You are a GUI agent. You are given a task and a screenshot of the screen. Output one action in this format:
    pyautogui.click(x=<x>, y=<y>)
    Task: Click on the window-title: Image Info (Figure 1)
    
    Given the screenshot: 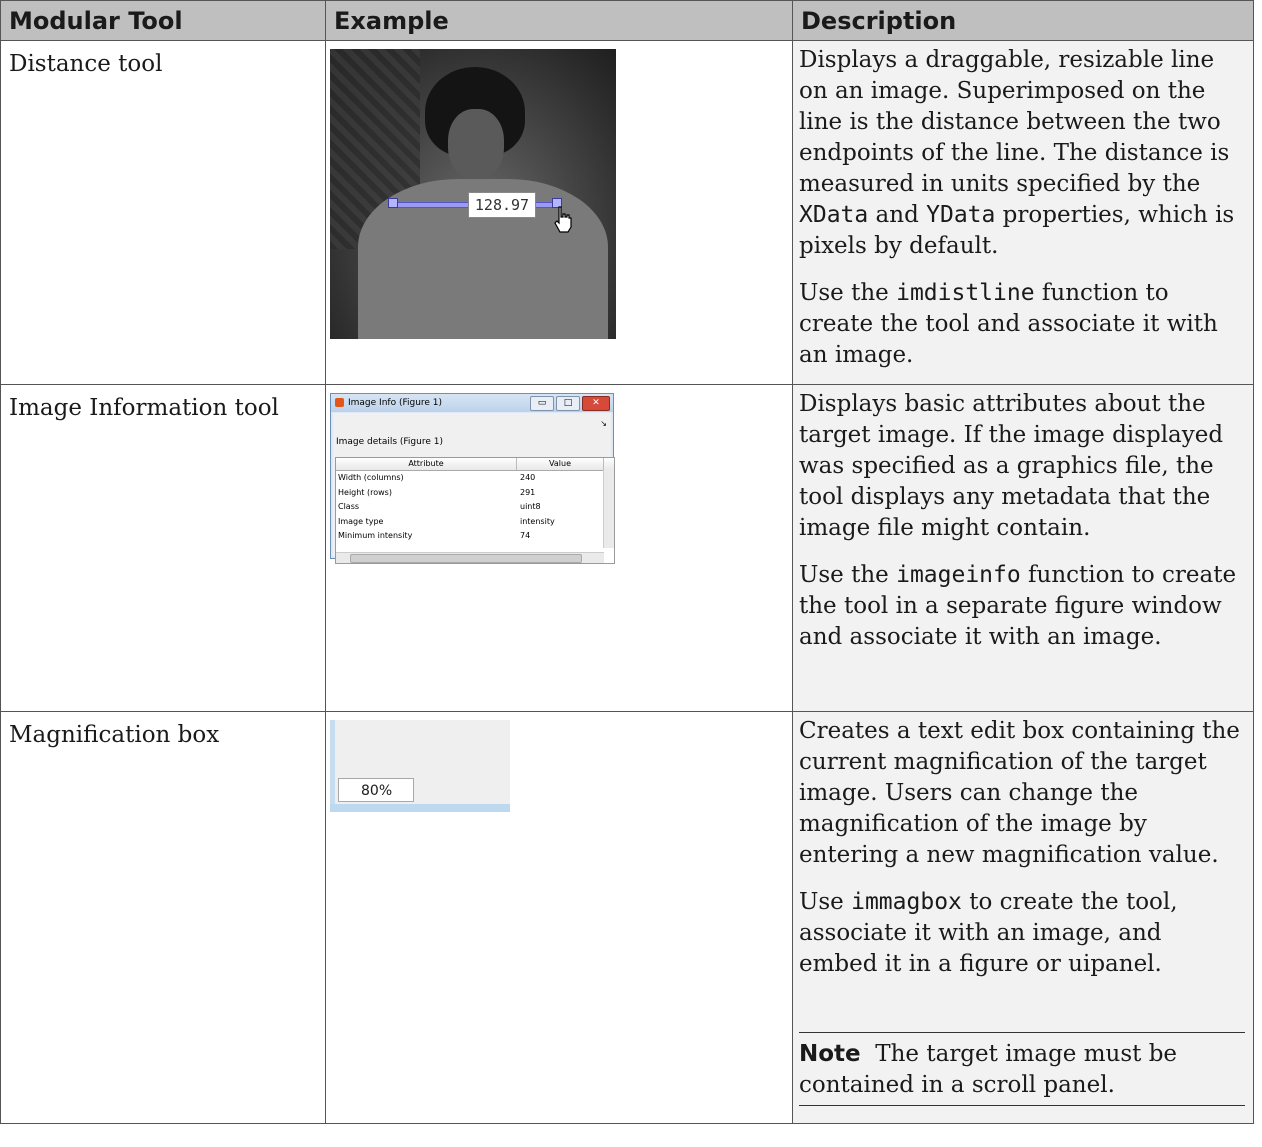 What is the action you would take?
    pyautogui.click(x=395, y=403)
    